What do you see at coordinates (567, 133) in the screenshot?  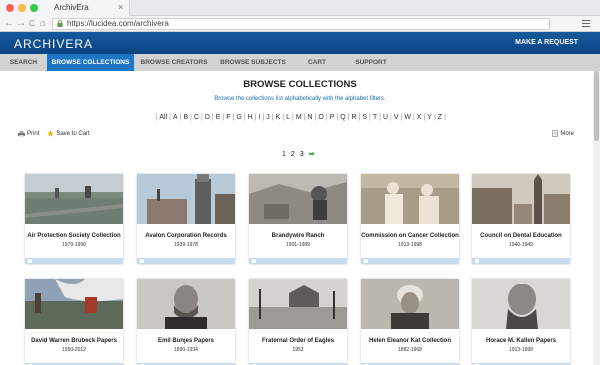 I see `more-label: More` at bounding box center [567, 133].